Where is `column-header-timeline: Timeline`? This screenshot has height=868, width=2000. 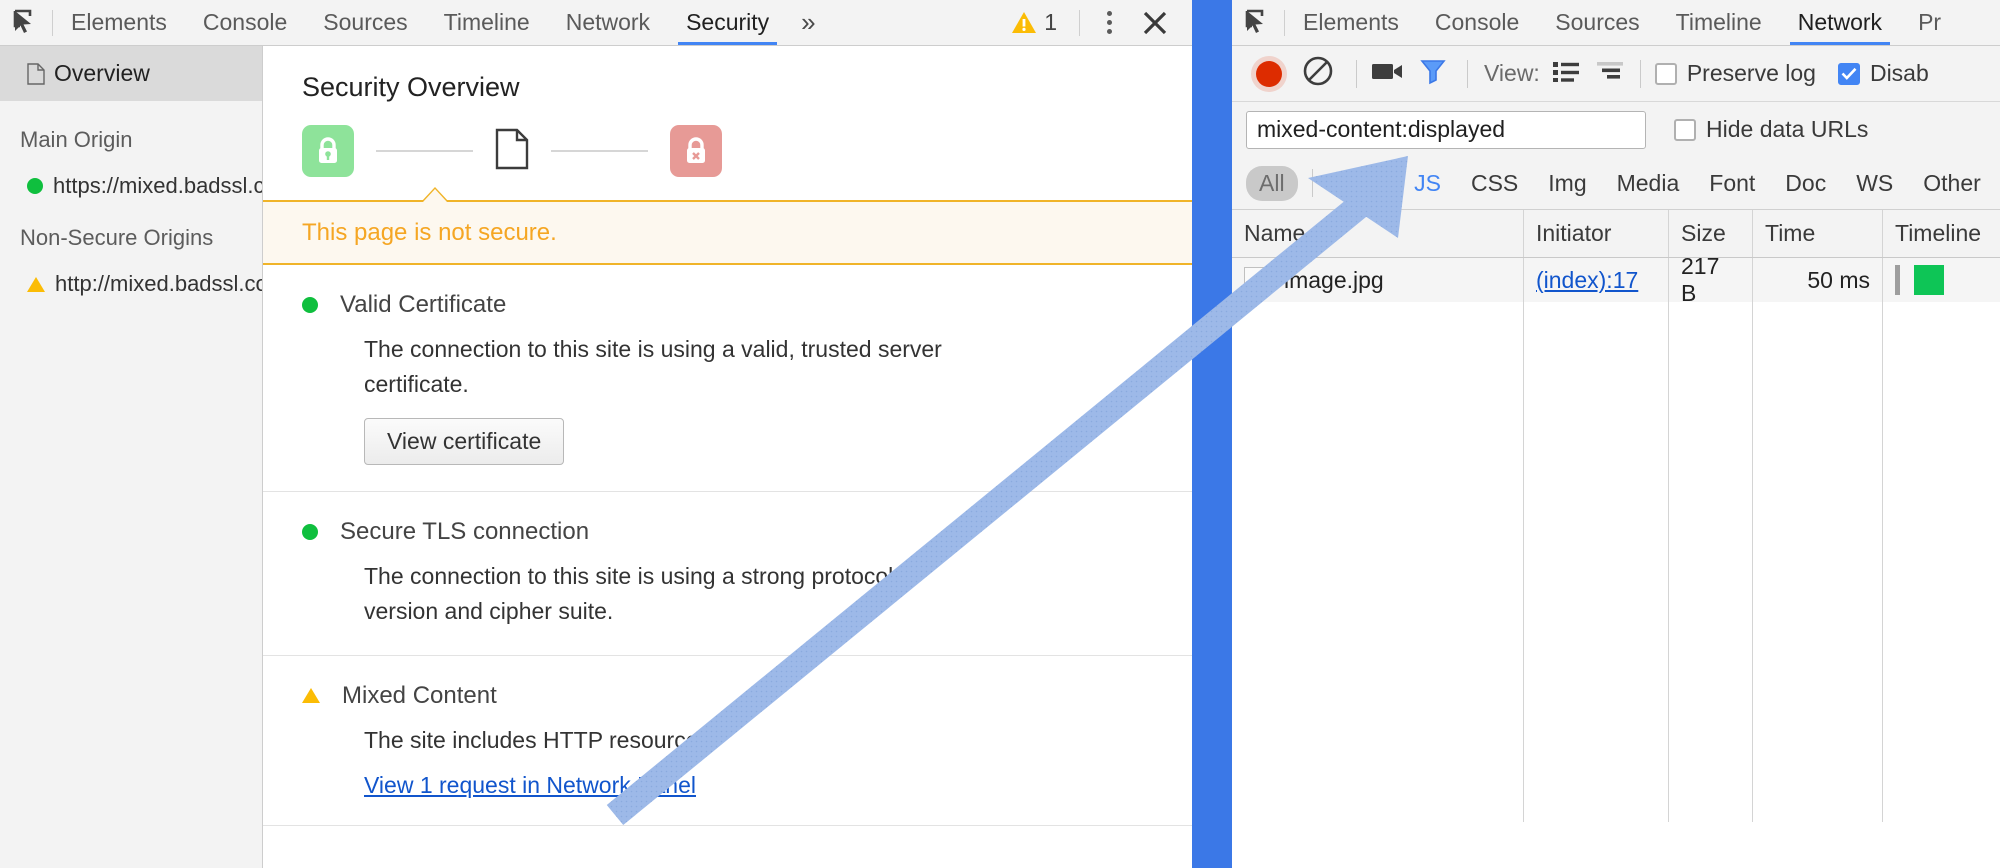
column-header-timeline: Timeline is located at coordinates (1941, 233).